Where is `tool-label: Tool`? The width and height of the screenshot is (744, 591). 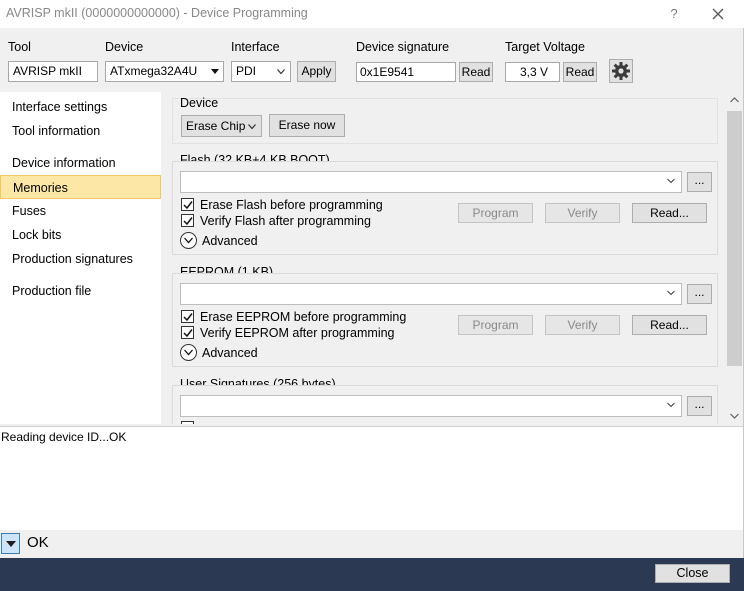 tool-label: Tool is located at coordinates (19, 47).